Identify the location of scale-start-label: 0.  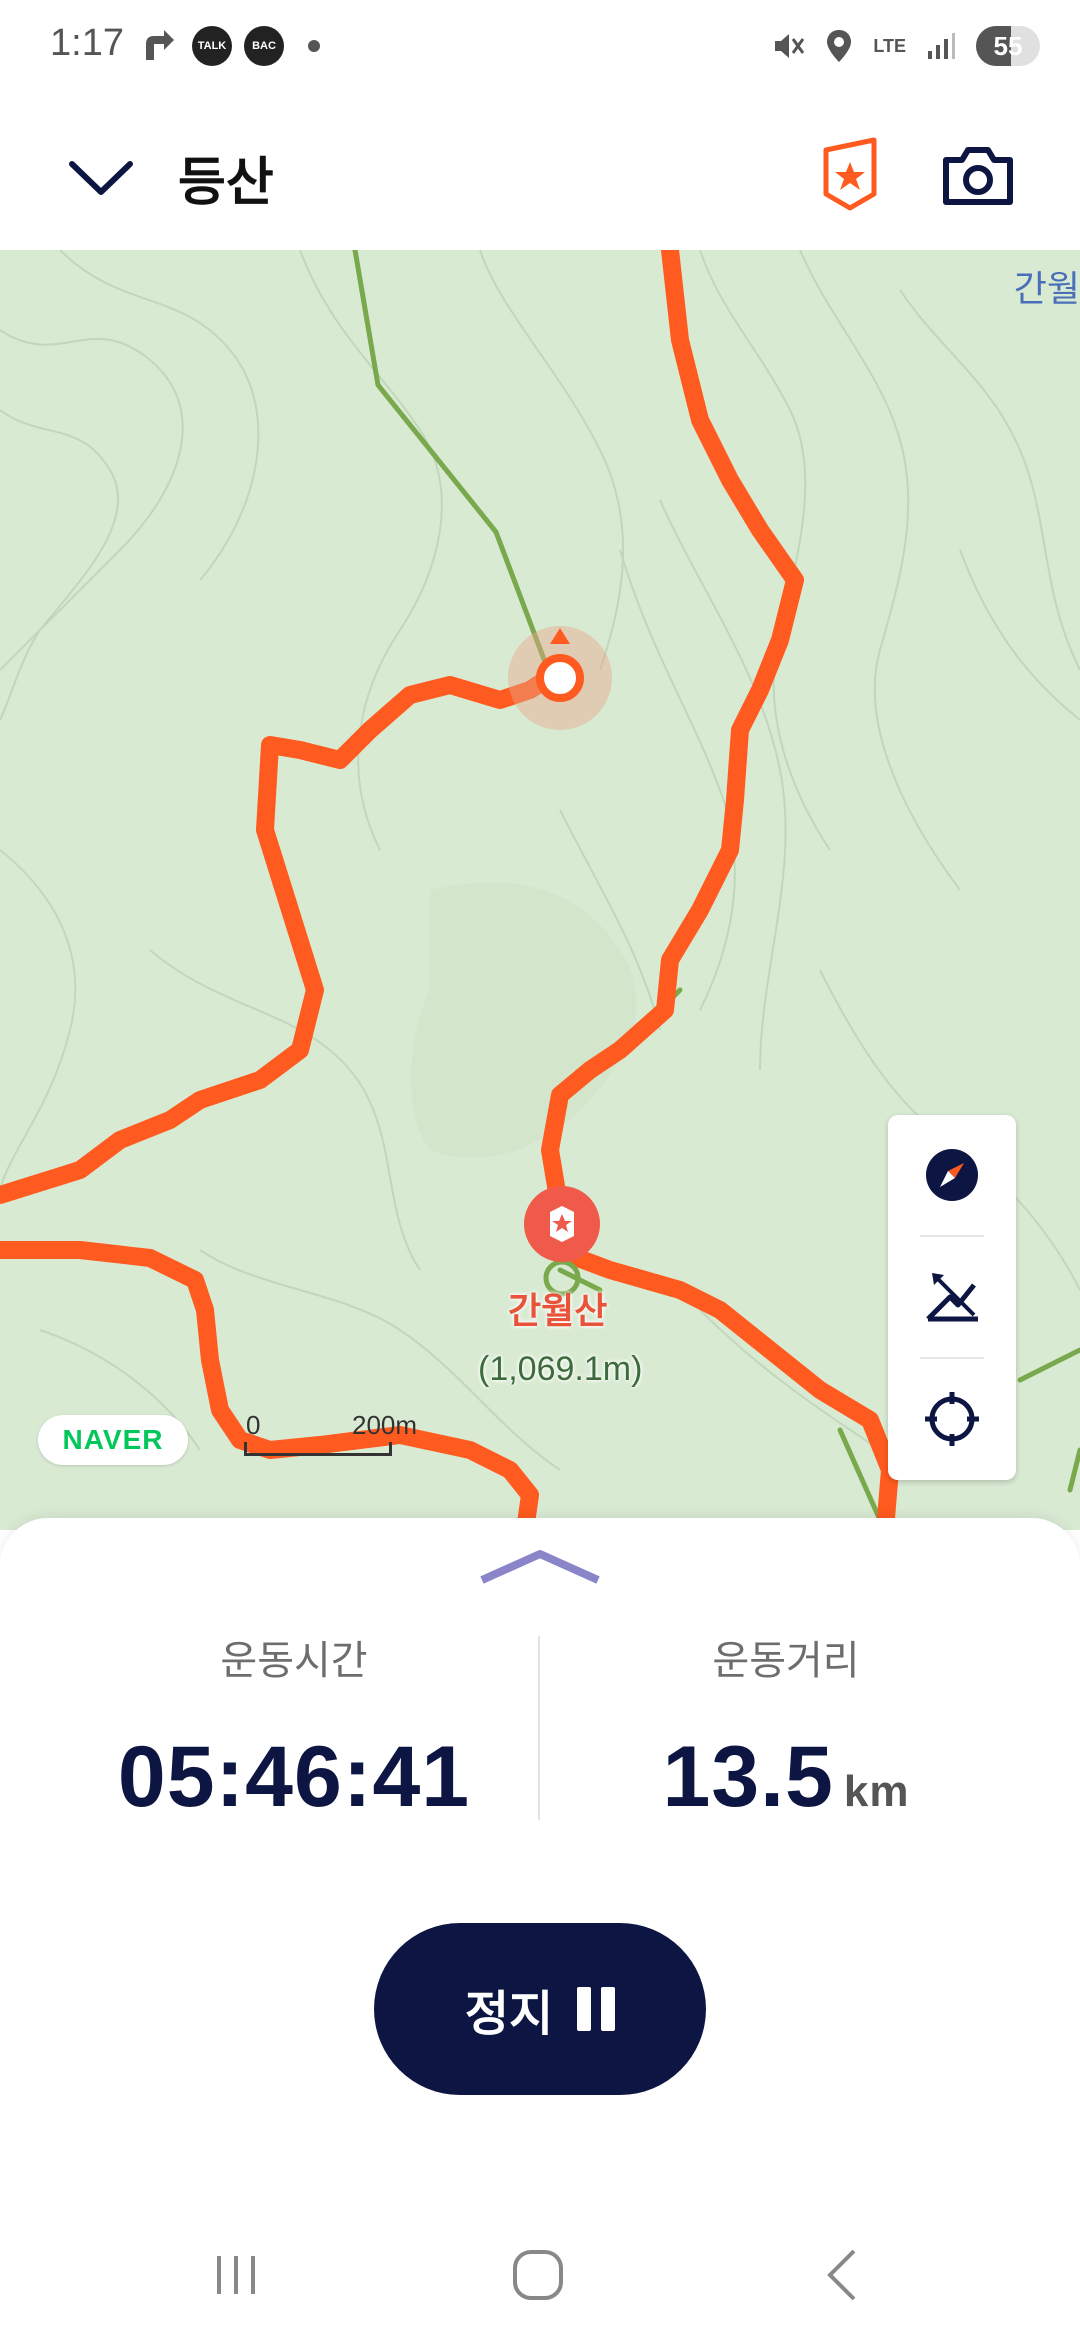
(253, 1425).